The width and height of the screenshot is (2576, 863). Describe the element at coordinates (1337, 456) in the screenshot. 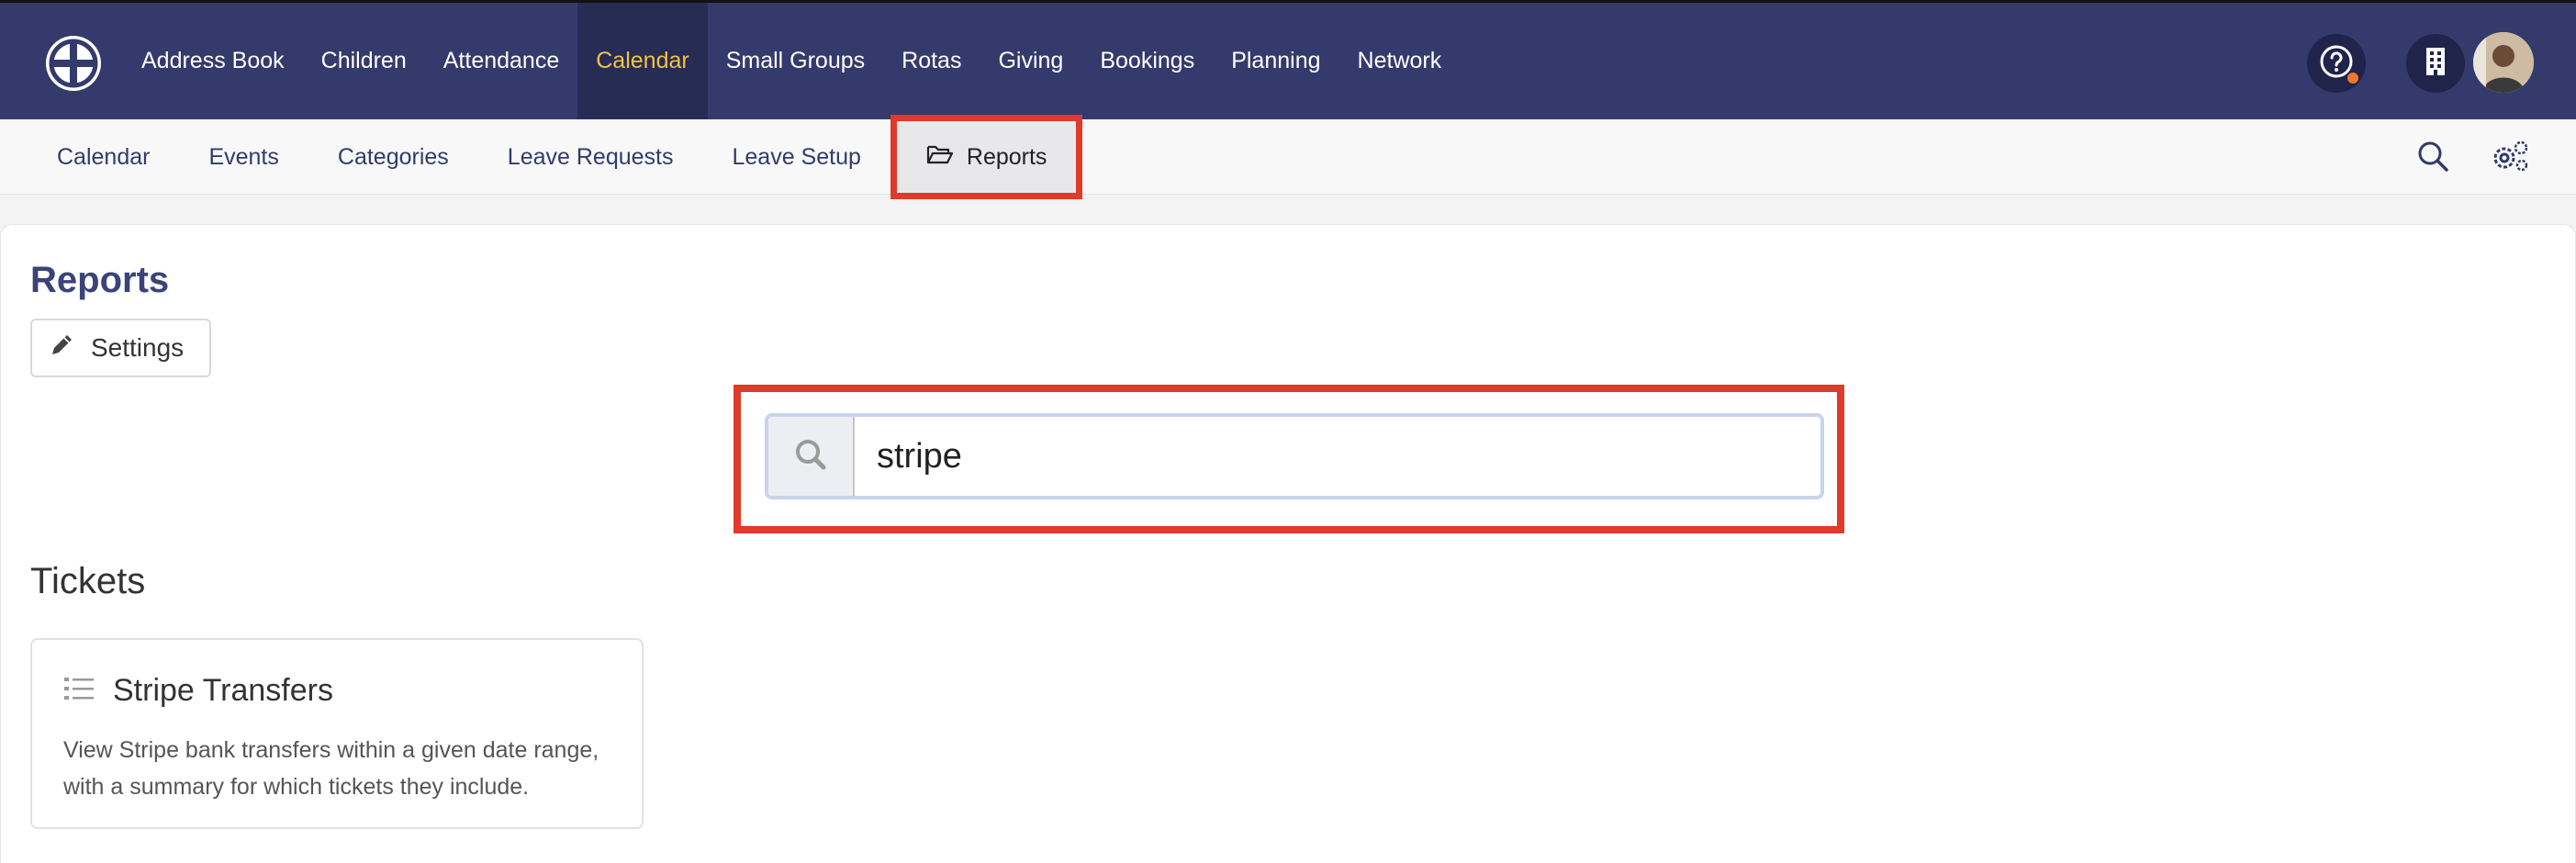

I see `report-search-input` at that location.